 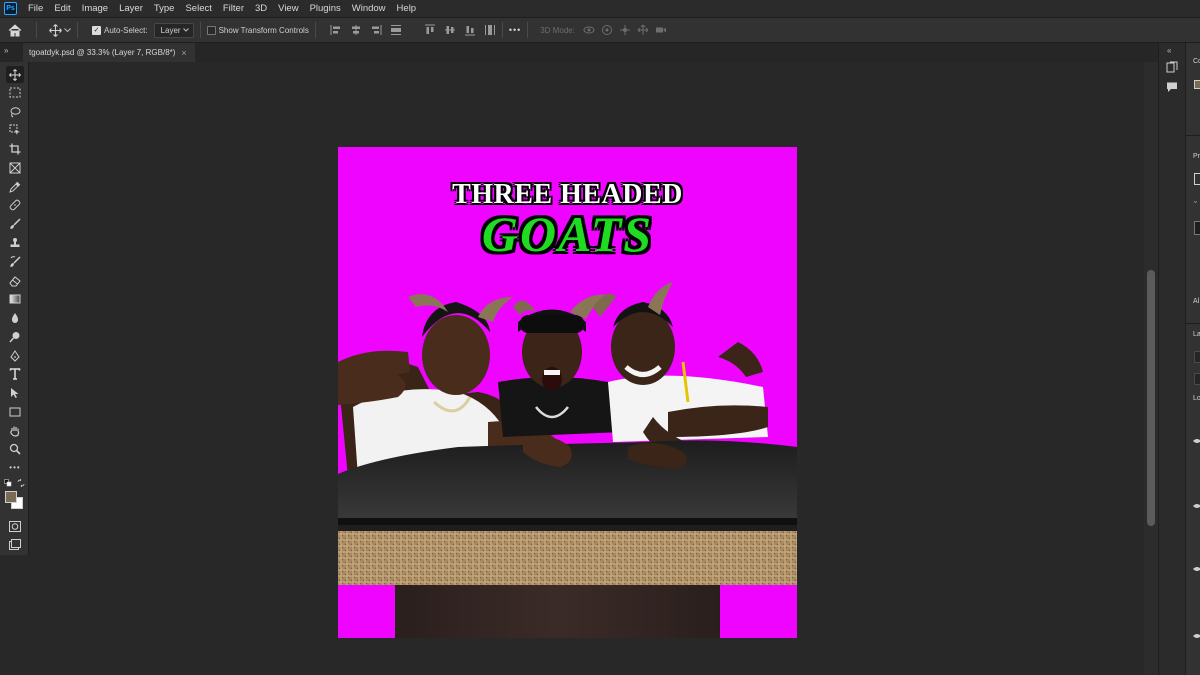 What do you see at coordinates (1196, 334) in the screenshot?
I see `layers-panel-tab: La` at bounding box center [1196, 334].